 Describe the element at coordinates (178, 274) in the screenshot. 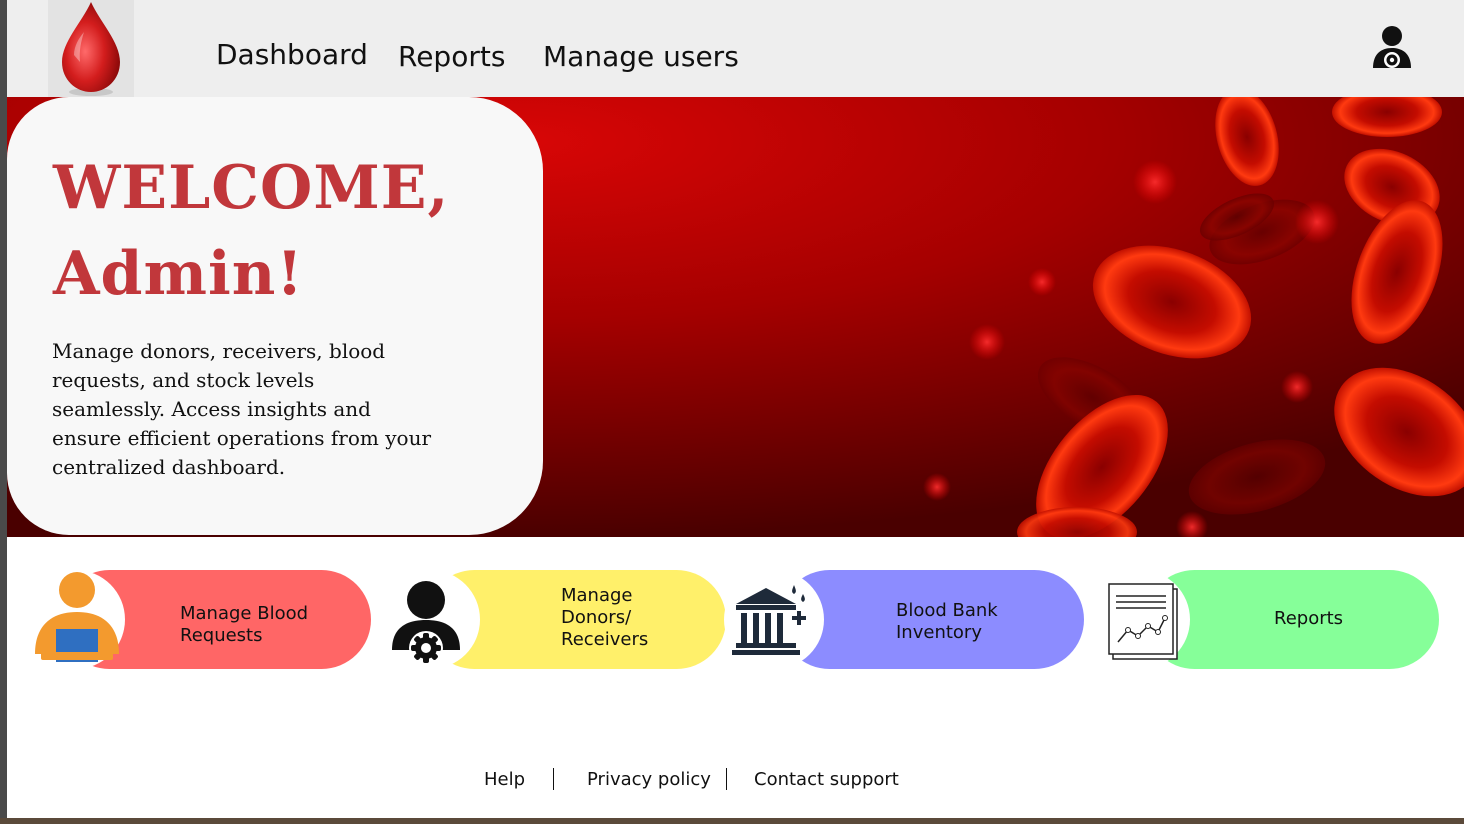

I see `admin-name: Admin!` at that location.